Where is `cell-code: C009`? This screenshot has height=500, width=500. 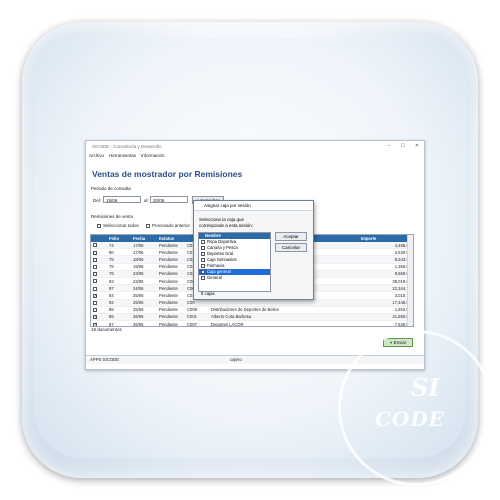 cell-code: C009 is located at coordinates (197, 310).